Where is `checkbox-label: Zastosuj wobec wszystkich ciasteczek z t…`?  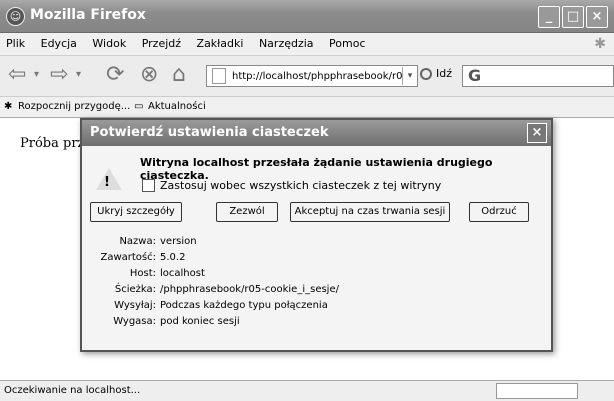
checkbox-label: Zastosuj wobec wszystkich ciasteczek z t… is located at coordinates (301, 185).